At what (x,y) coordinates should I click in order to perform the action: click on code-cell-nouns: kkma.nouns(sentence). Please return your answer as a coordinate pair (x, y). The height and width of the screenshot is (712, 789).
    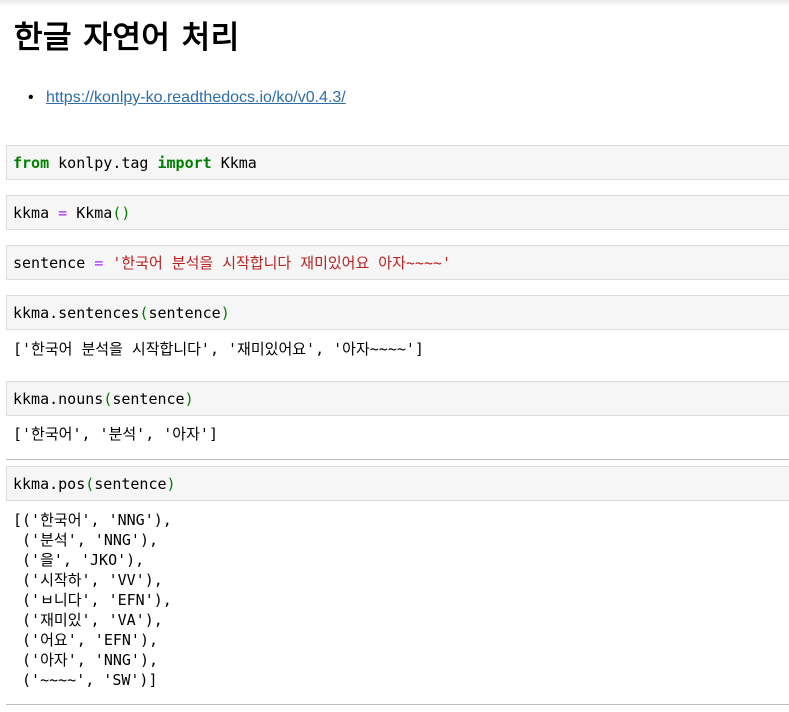
    Looking at the image, I should click on (397, 398).